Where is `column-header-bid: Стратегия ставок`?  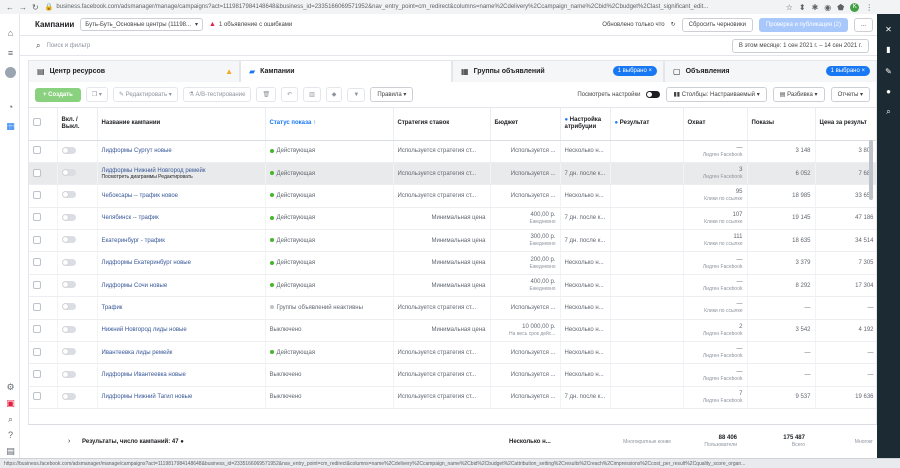
column-header-bid: Стратегия ставок is located at coordinates (442, 124).